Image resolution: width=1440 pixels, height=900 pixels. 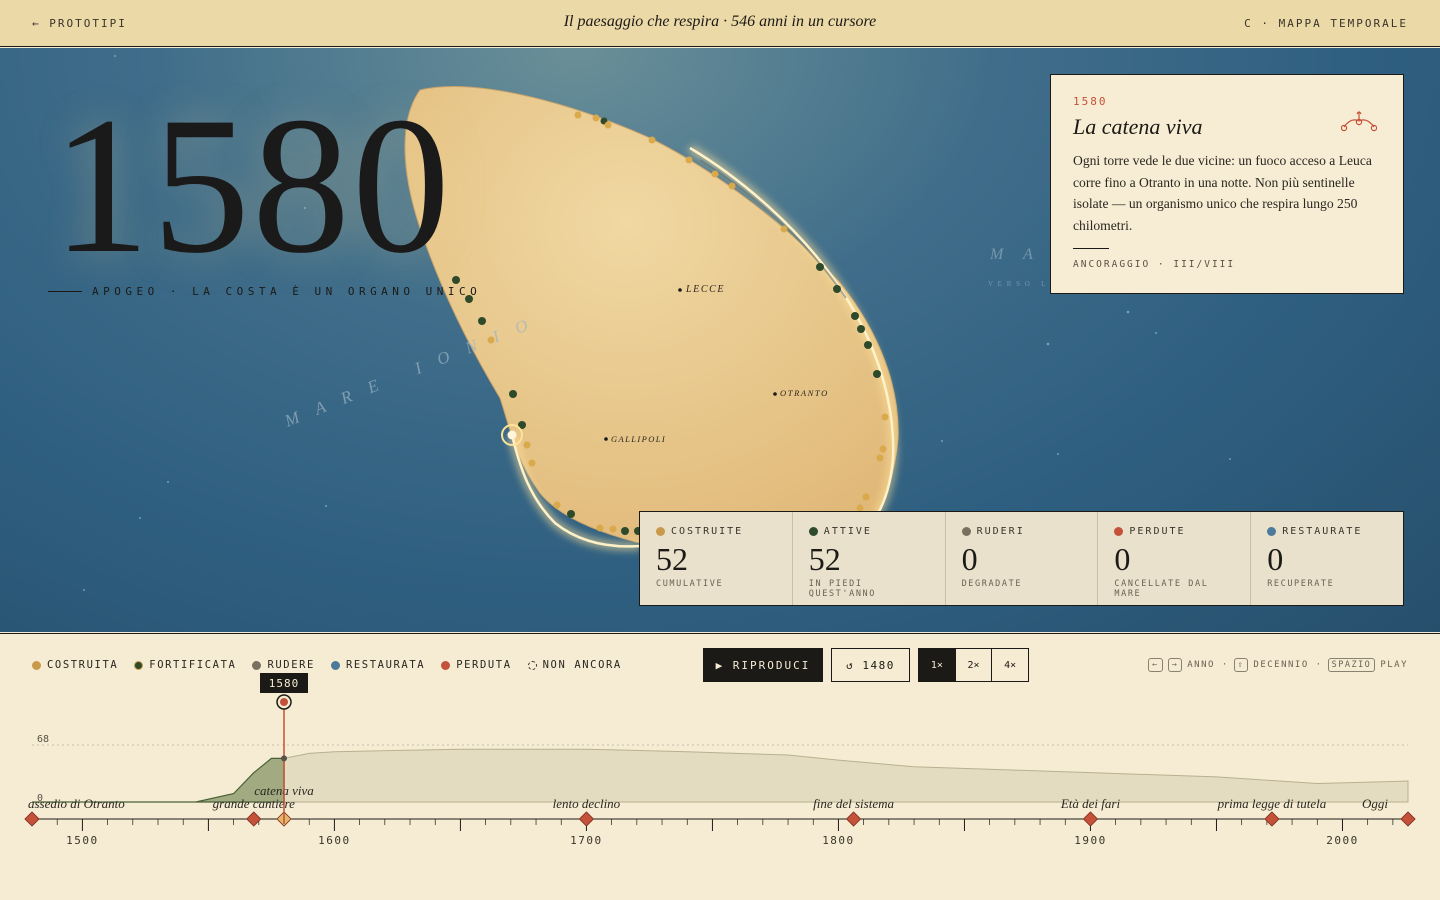 What do you see at coordinates (1301, 584) in the screenshot?
I see `stat-sub: RECUPERATE` at bounding box center [1301, 584].